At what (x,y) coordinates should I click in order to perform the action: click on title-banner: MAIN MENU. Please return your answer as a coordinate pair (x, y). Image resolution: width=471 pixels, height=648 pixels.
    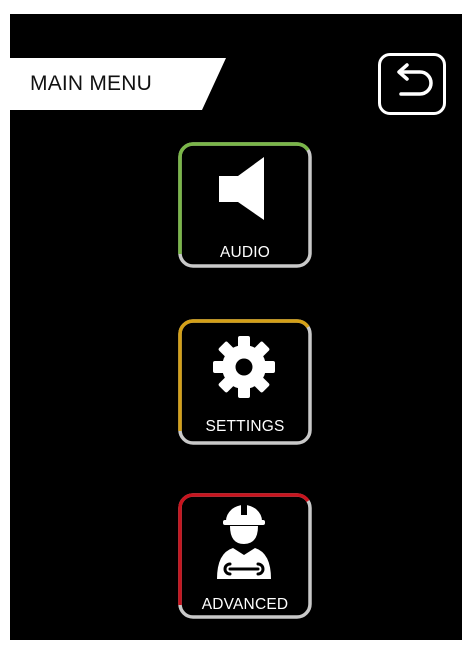
    Looking at the image, I should click on (118, 84).